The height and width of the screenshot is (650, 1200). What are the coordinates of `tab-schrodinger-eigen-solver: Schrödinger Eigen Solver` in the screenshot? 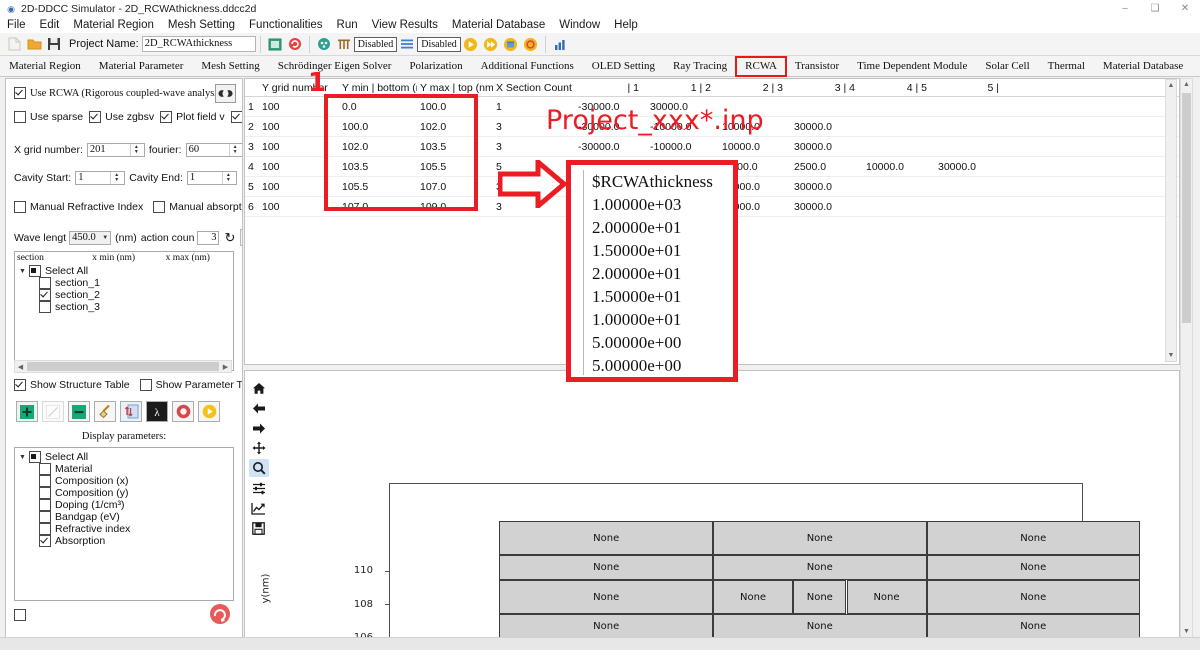 It's located at (335, 66).